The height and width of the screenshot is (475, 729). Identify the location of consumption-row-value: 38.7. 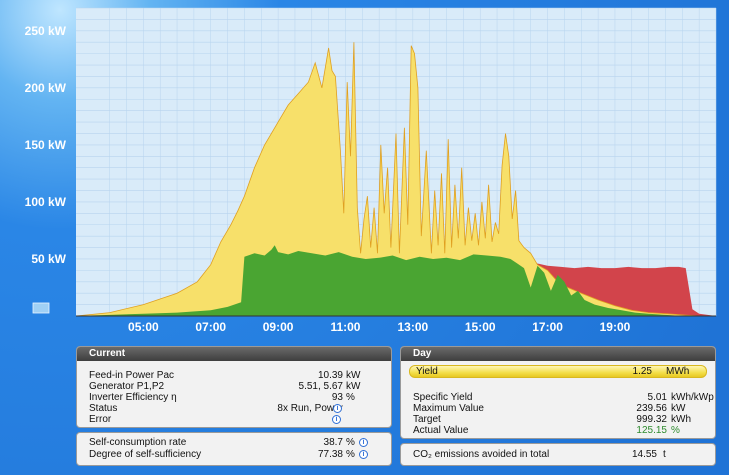
(333, 442).